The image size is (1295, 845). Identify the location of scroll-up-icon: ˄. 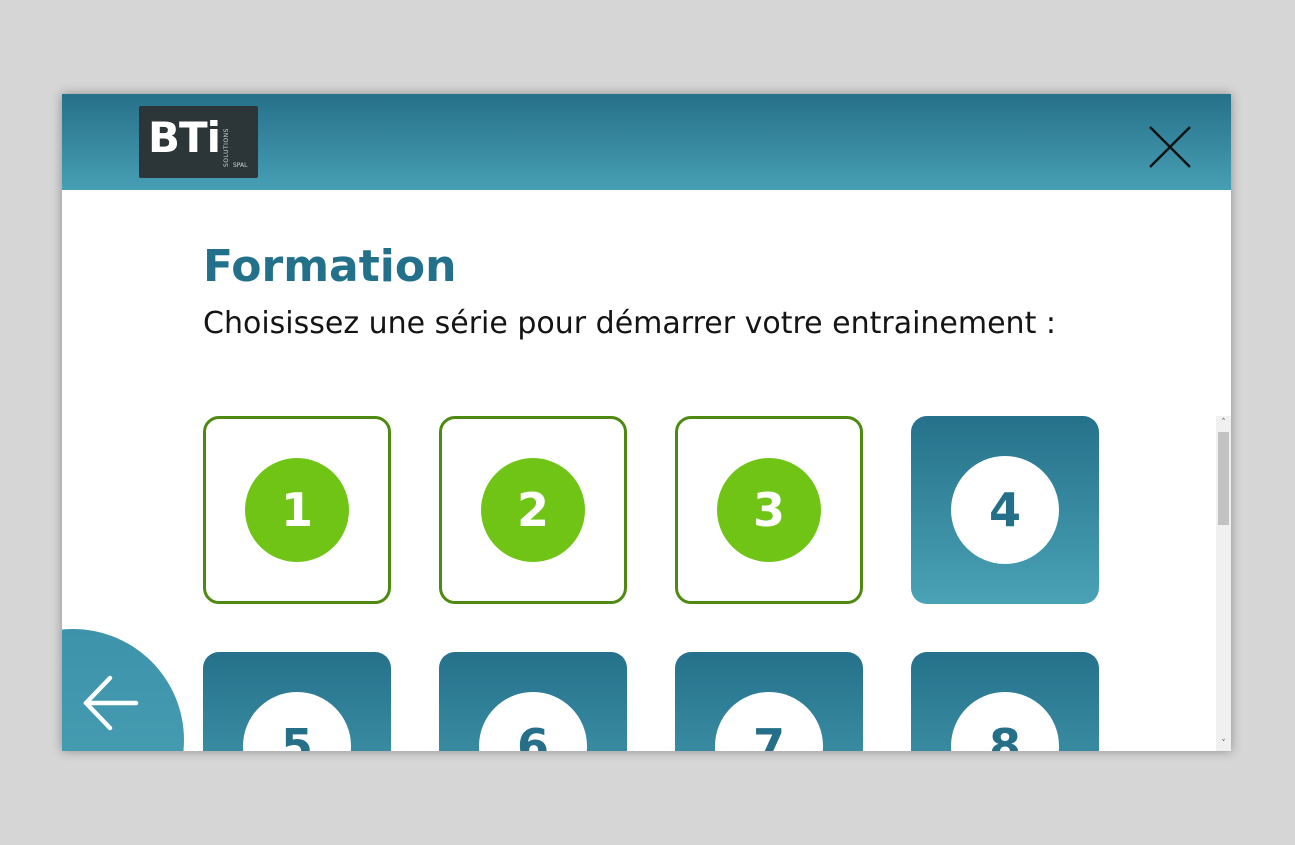
(1223, 423).